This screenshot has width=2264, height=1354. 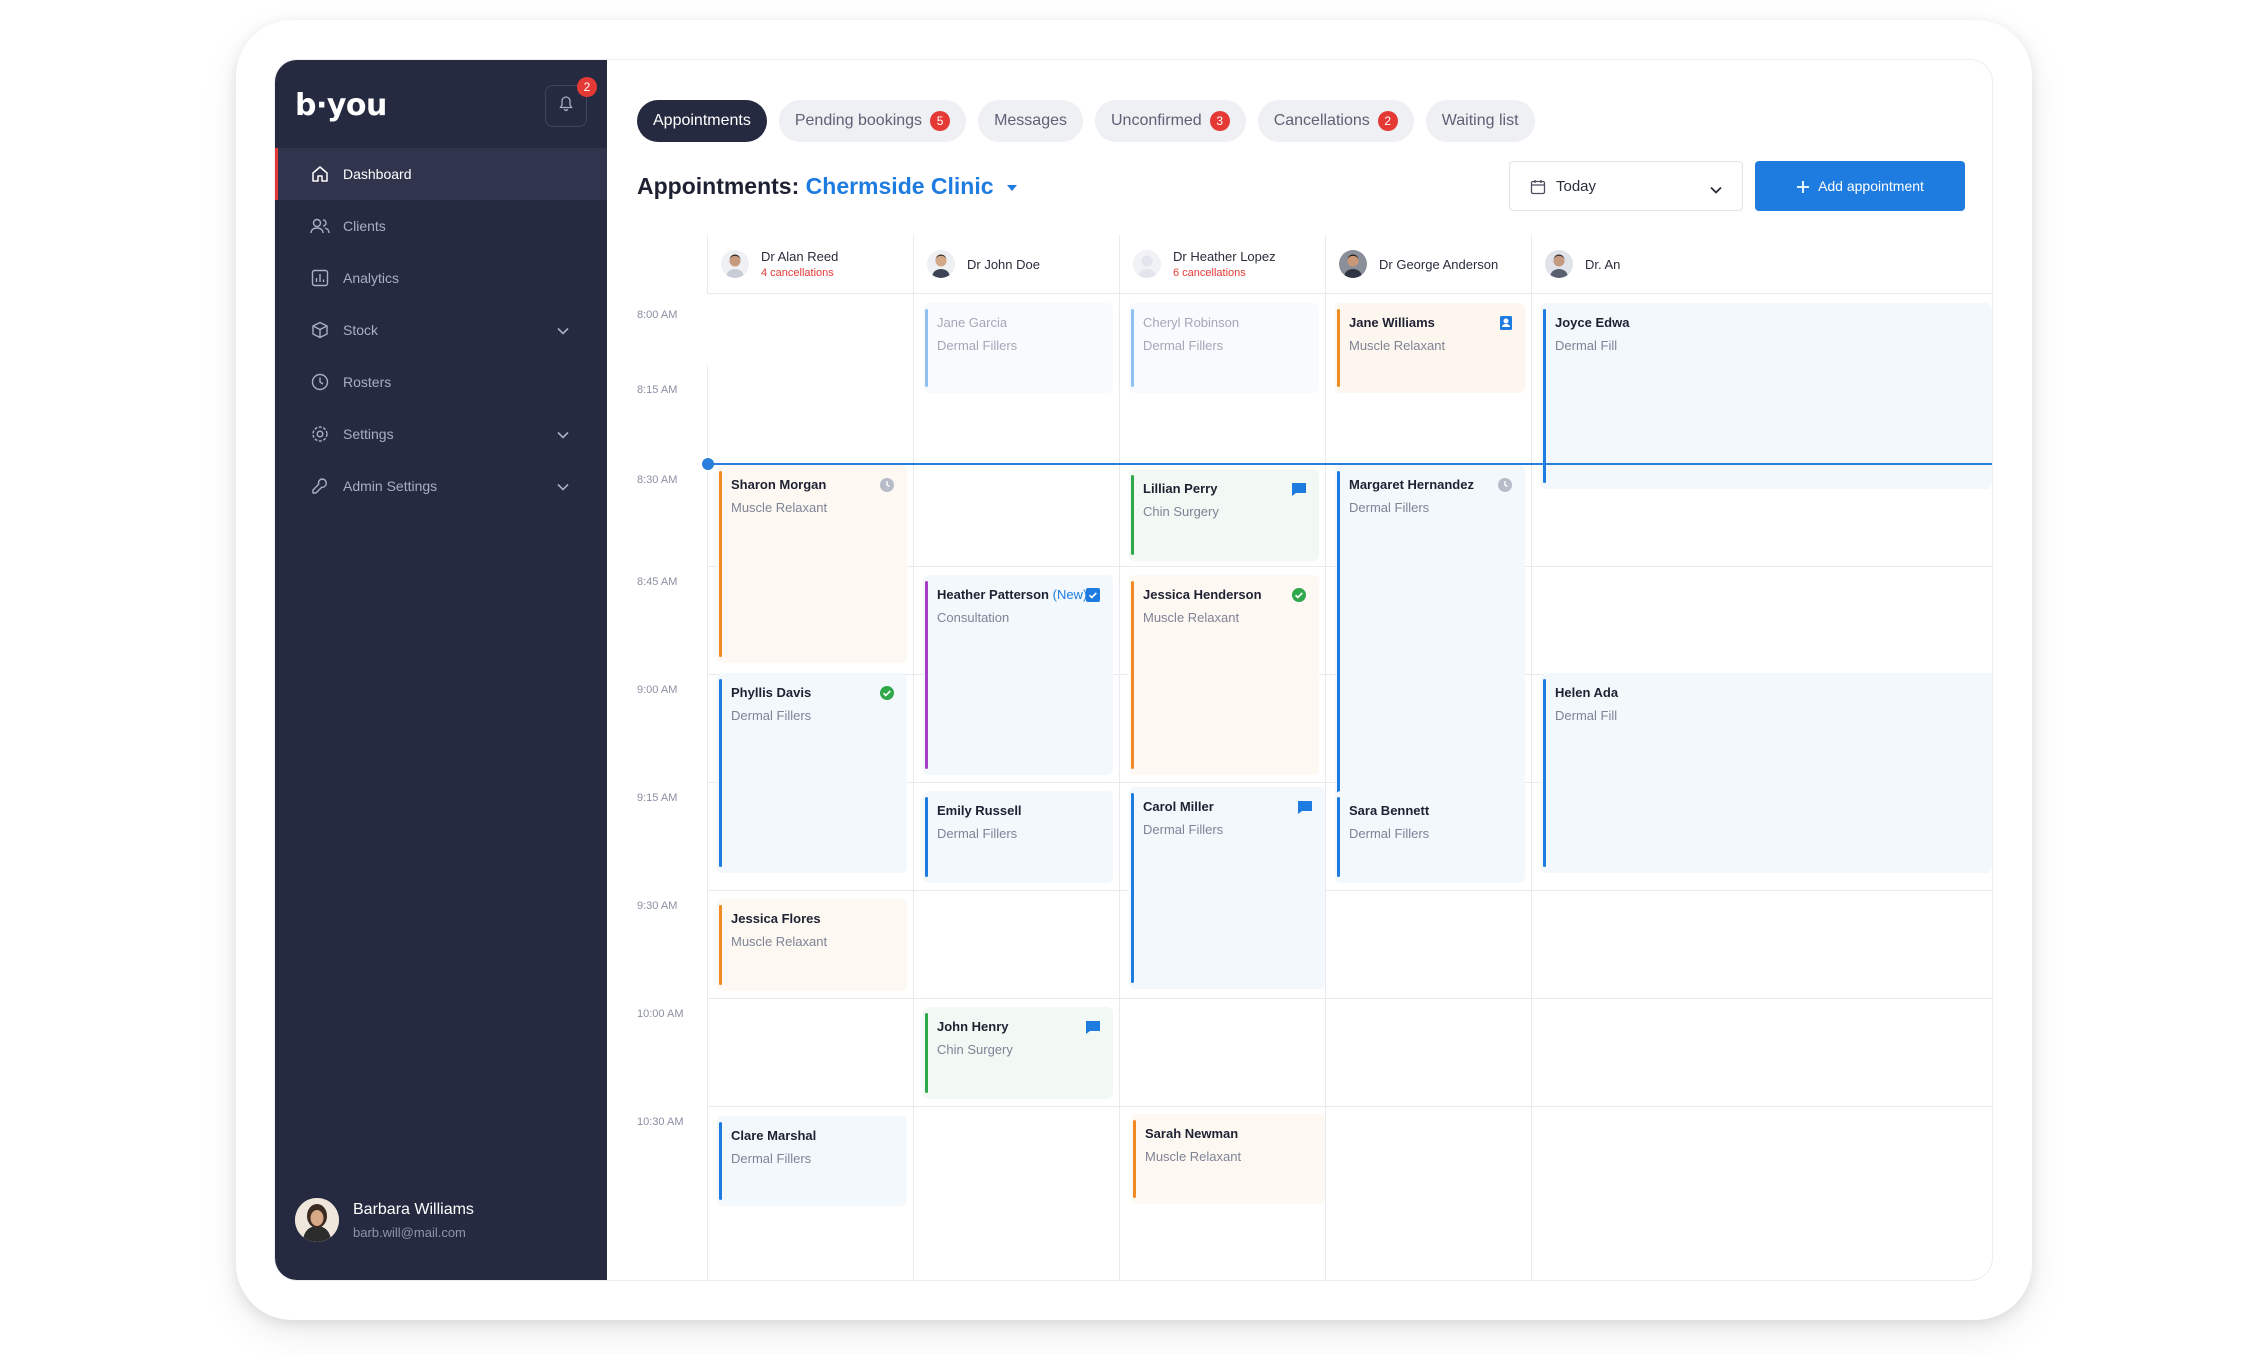 What do you see at coordinates (1586, 345) in the screenshot?
I see `treatment-type: Dermal Fill` at bounding box center [1586, 345].